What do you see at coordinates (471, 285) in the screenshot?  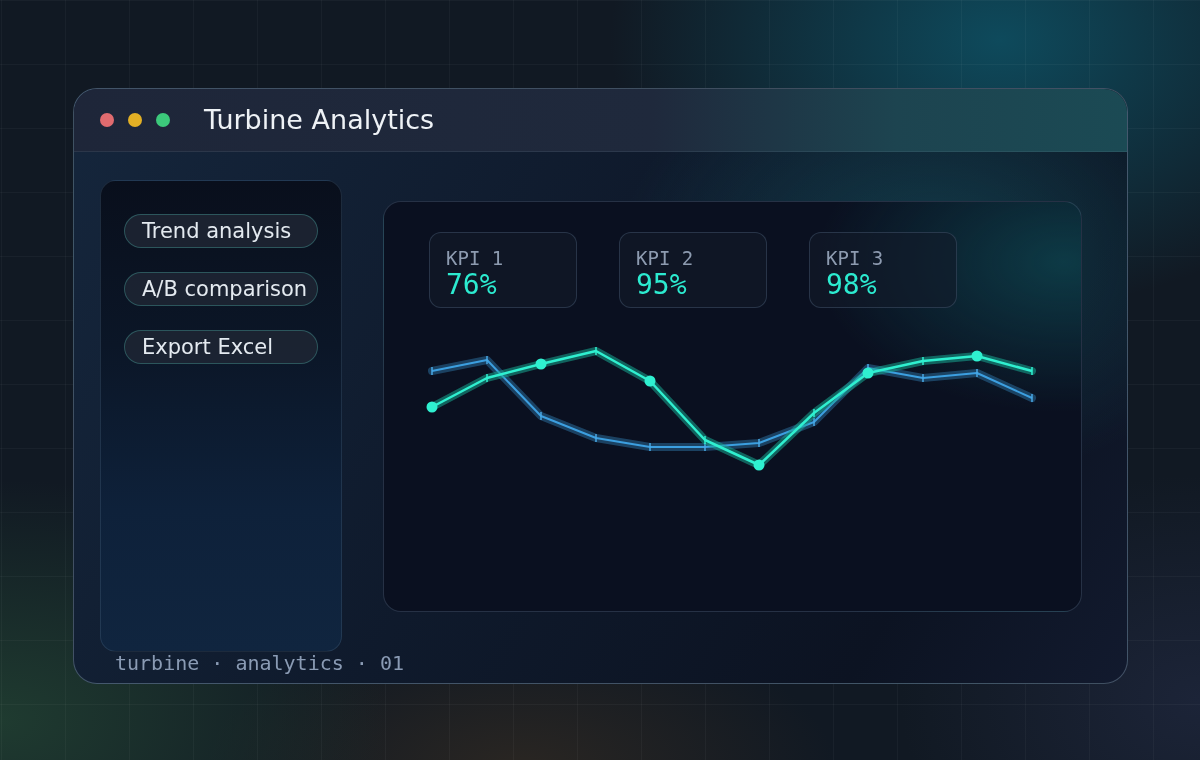 I see `kpi-value: 76%` at bounding box center [471, 285].